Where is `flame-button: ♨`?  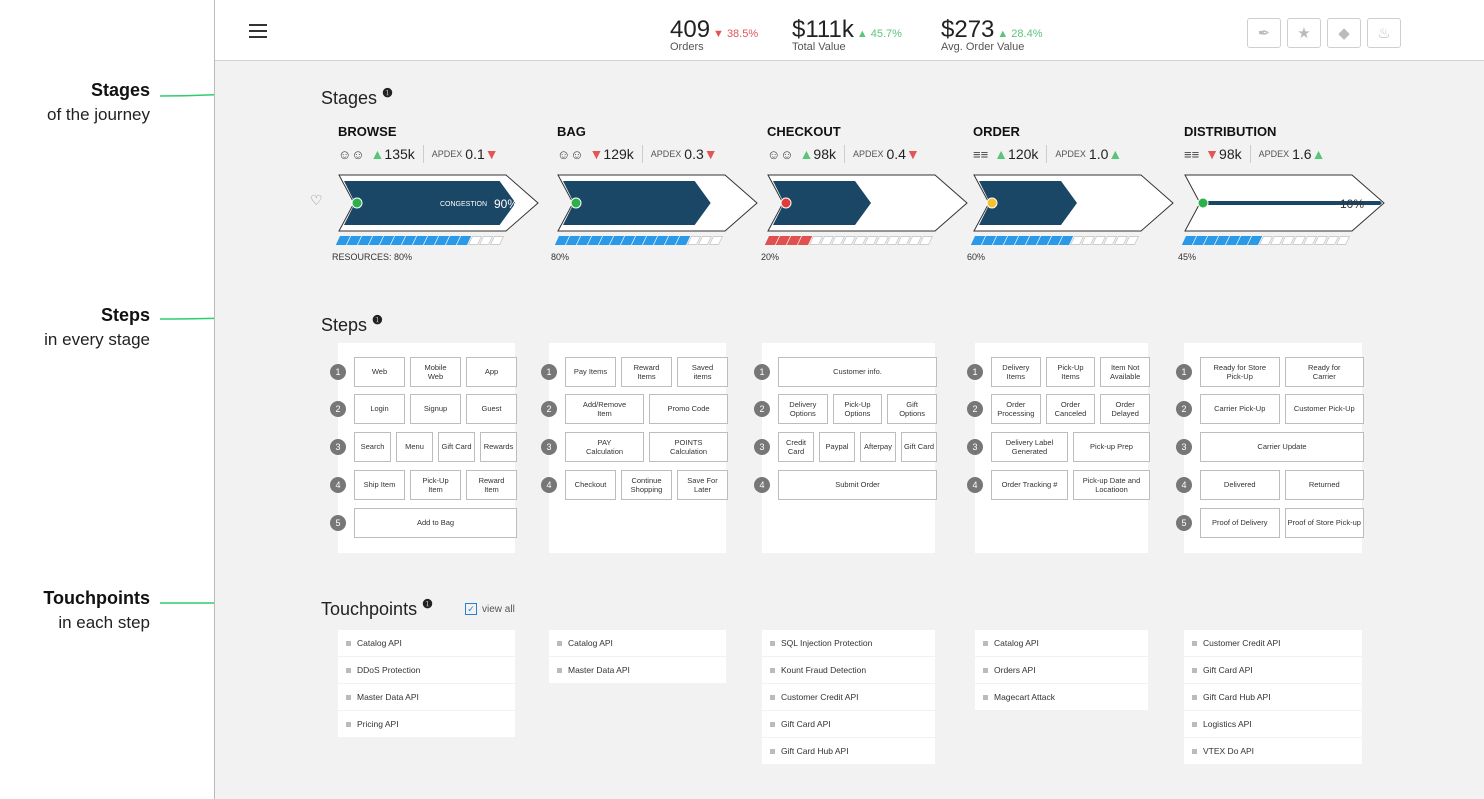 flame-button: ♨ is located at coordinates (1384, 33).